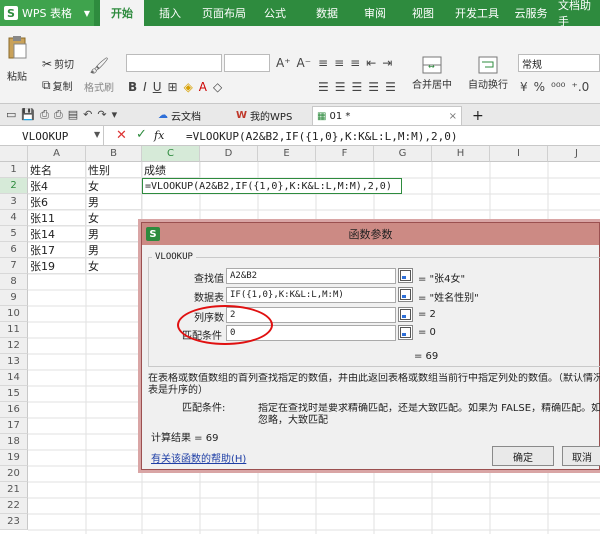 Image resolution: width=600 pixels, height=534 pixels. Describe the element at coordinates (371, 63) in the screenshot. I see `indent-less-icon: ⇤` at that location.